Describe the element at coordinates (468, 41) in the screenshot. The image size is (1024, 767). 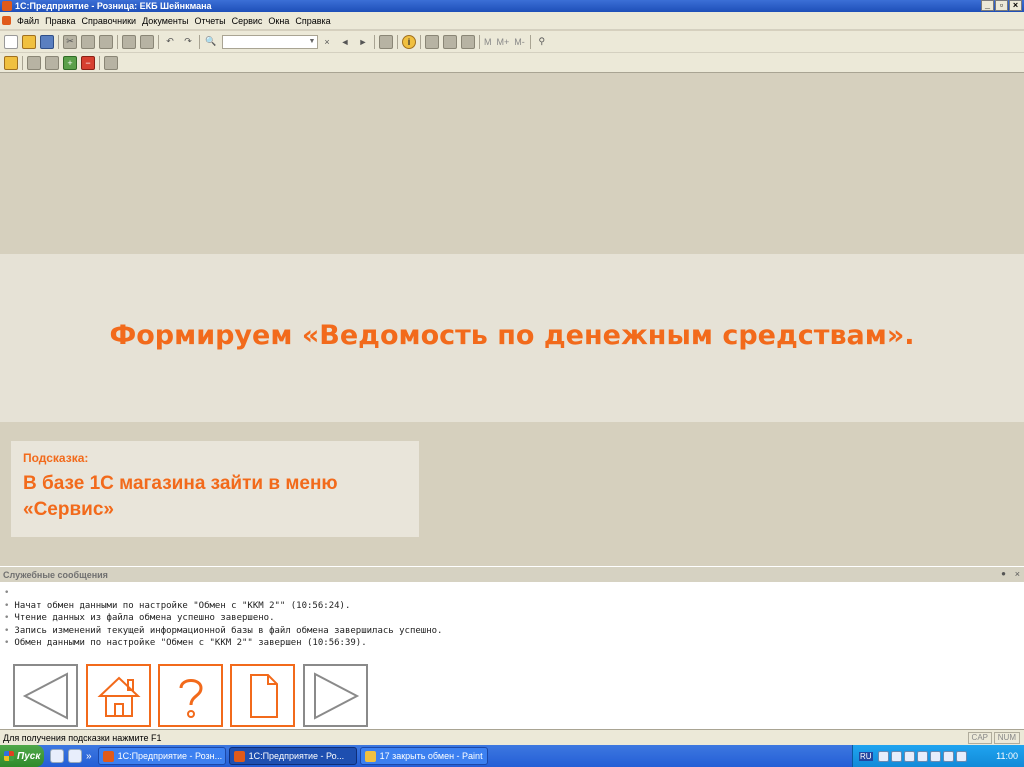
I see `clipboard-icon` at that location.